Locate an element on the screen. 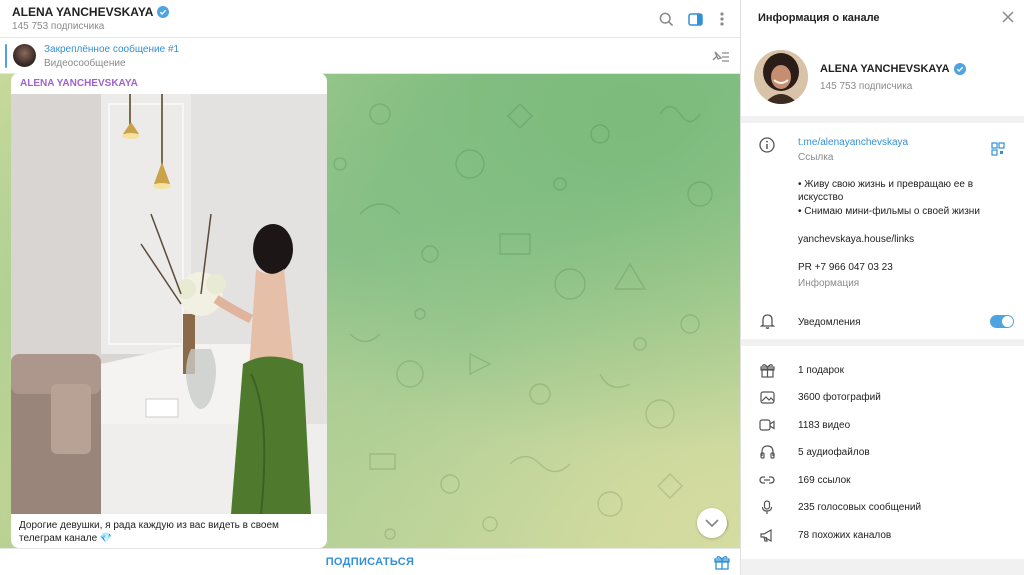  qr-code-icon is located at coordinates (998, 149).